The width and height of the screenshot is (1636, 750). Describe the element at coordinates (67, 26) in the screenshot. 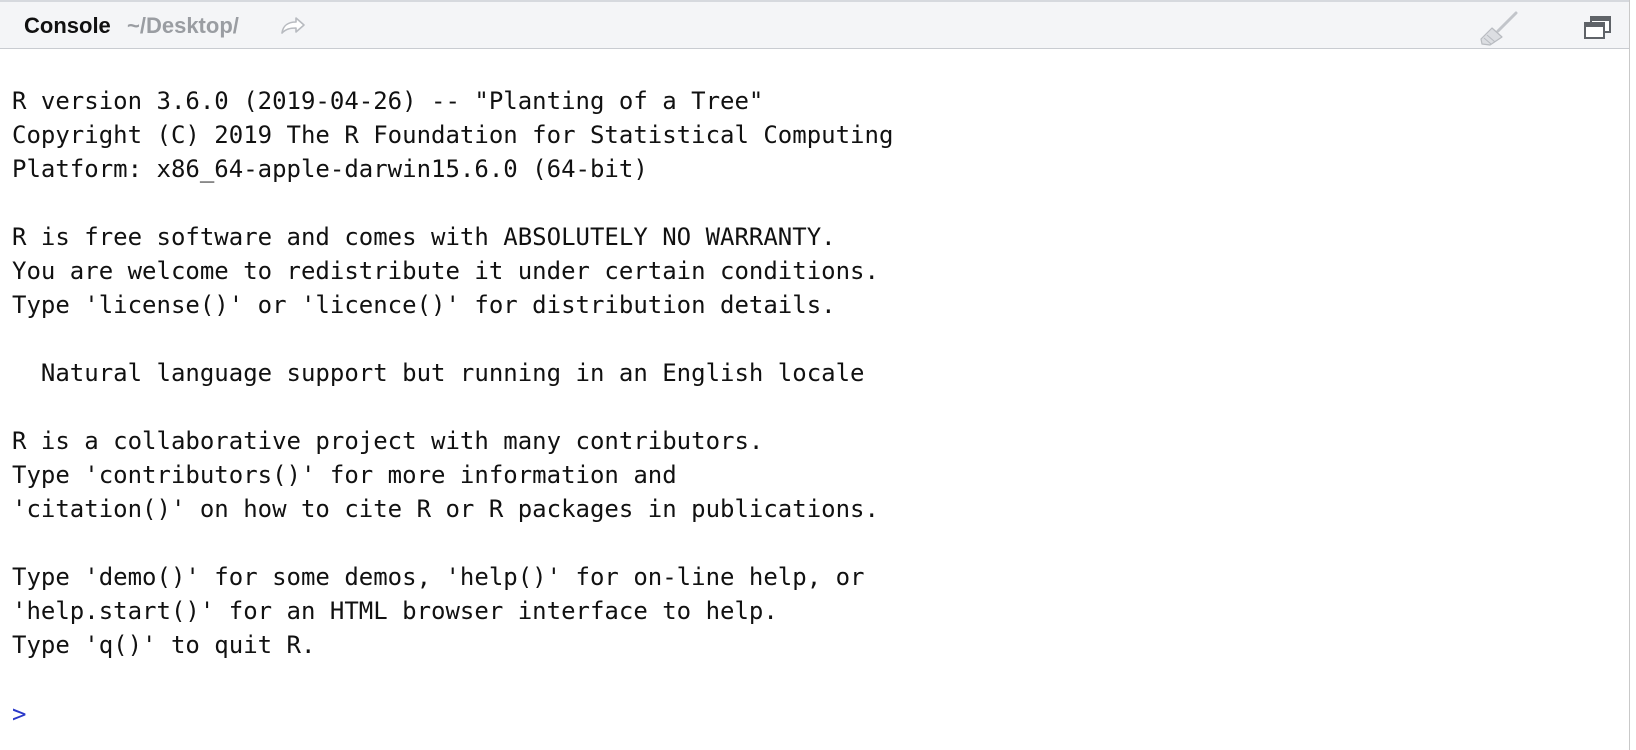

I see `console-tab-title: Console` at that location.